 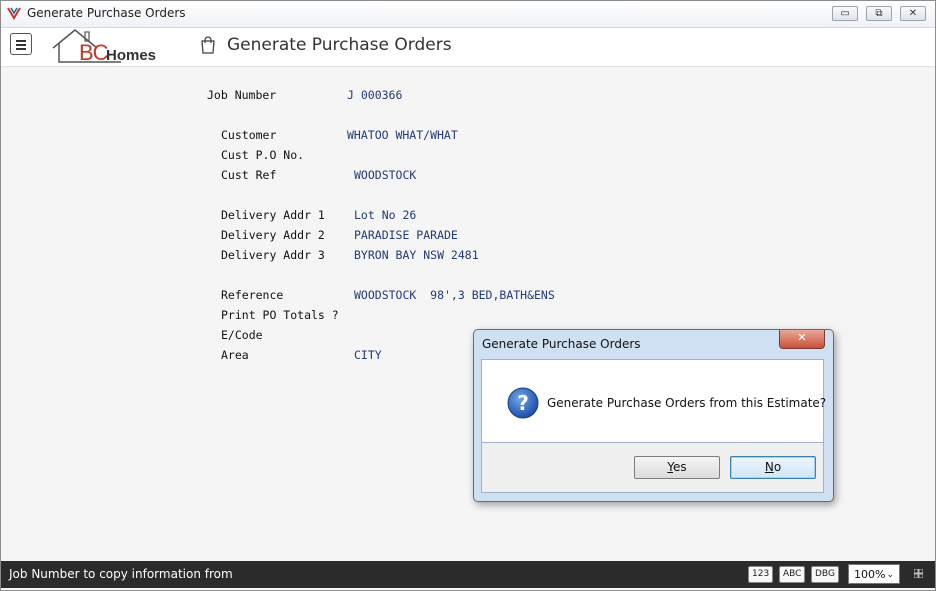 What do you see at coordinates (769, 467) in the screenshot?
I see `no-accelerator: N` at bounding box center [769, 467].